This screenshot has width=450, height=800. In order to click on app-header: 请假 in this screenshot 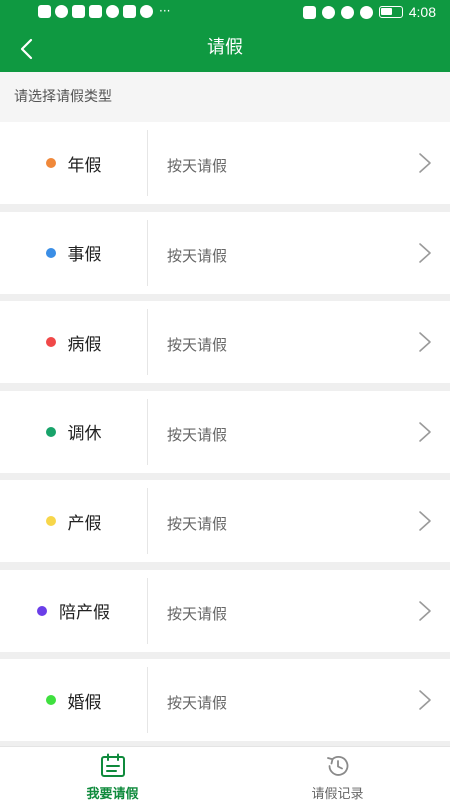, I will do `click(225, 49)`.